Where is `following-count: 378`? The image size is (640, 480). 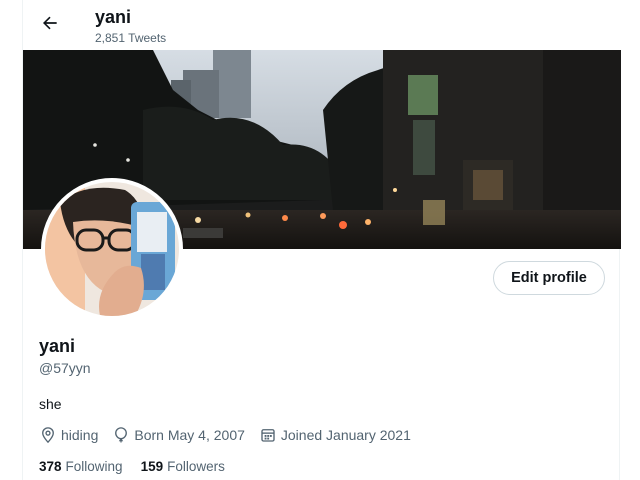 following-count: 378 is located at coordinates (50, 466).